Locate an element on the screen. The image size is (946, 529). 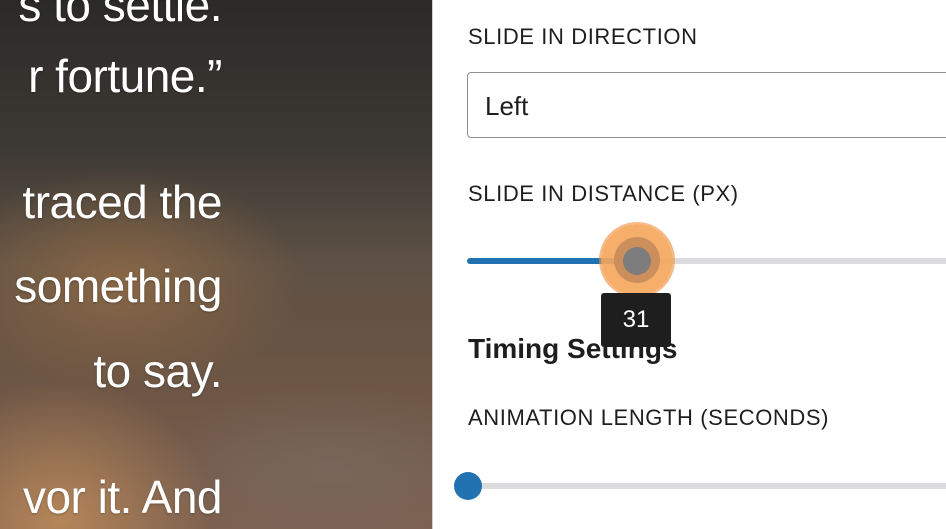
slide-direction-value: Left is located at coordinates (507, 106).